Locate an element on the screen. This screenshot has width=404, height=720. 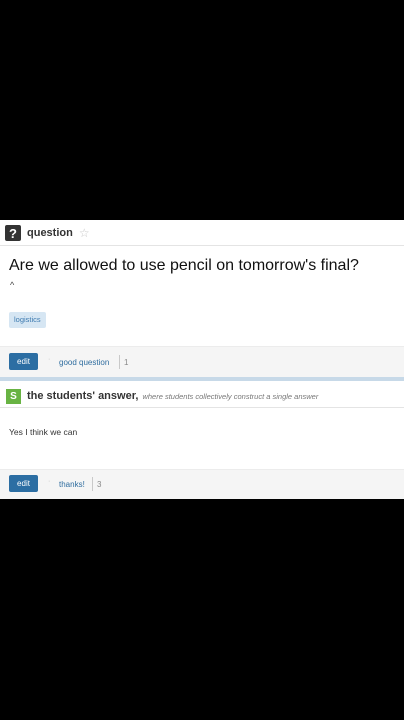
section-divider is located at coordinates (202, 379).